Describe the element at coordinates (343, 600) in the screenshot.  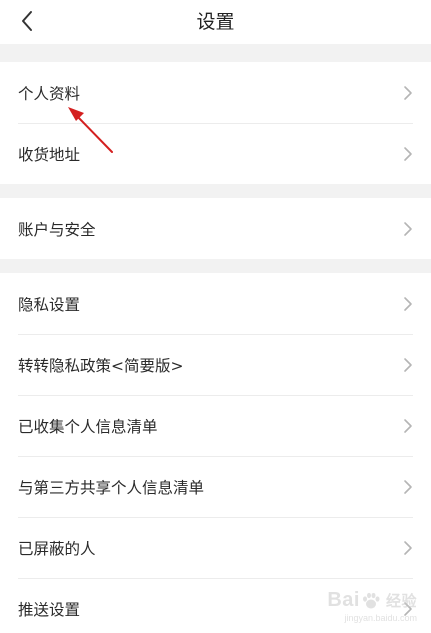
I see `watermark-brand-left: Bai` at that location.